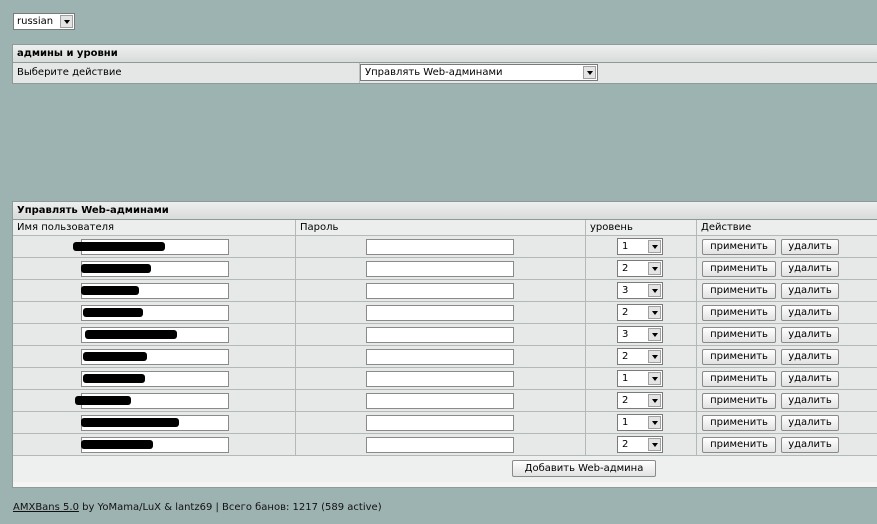  I want to click on table-row: 1 применить удалить, so click(445, 379).